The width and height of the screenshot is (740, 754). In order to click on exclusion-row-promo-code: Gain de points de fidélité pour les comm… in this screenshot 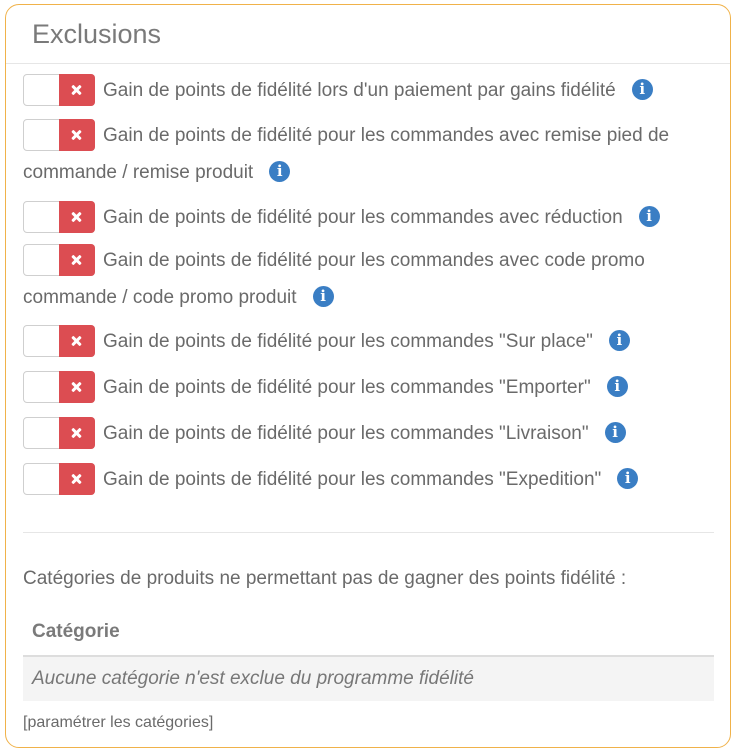, I will do `click(363, 279)`.